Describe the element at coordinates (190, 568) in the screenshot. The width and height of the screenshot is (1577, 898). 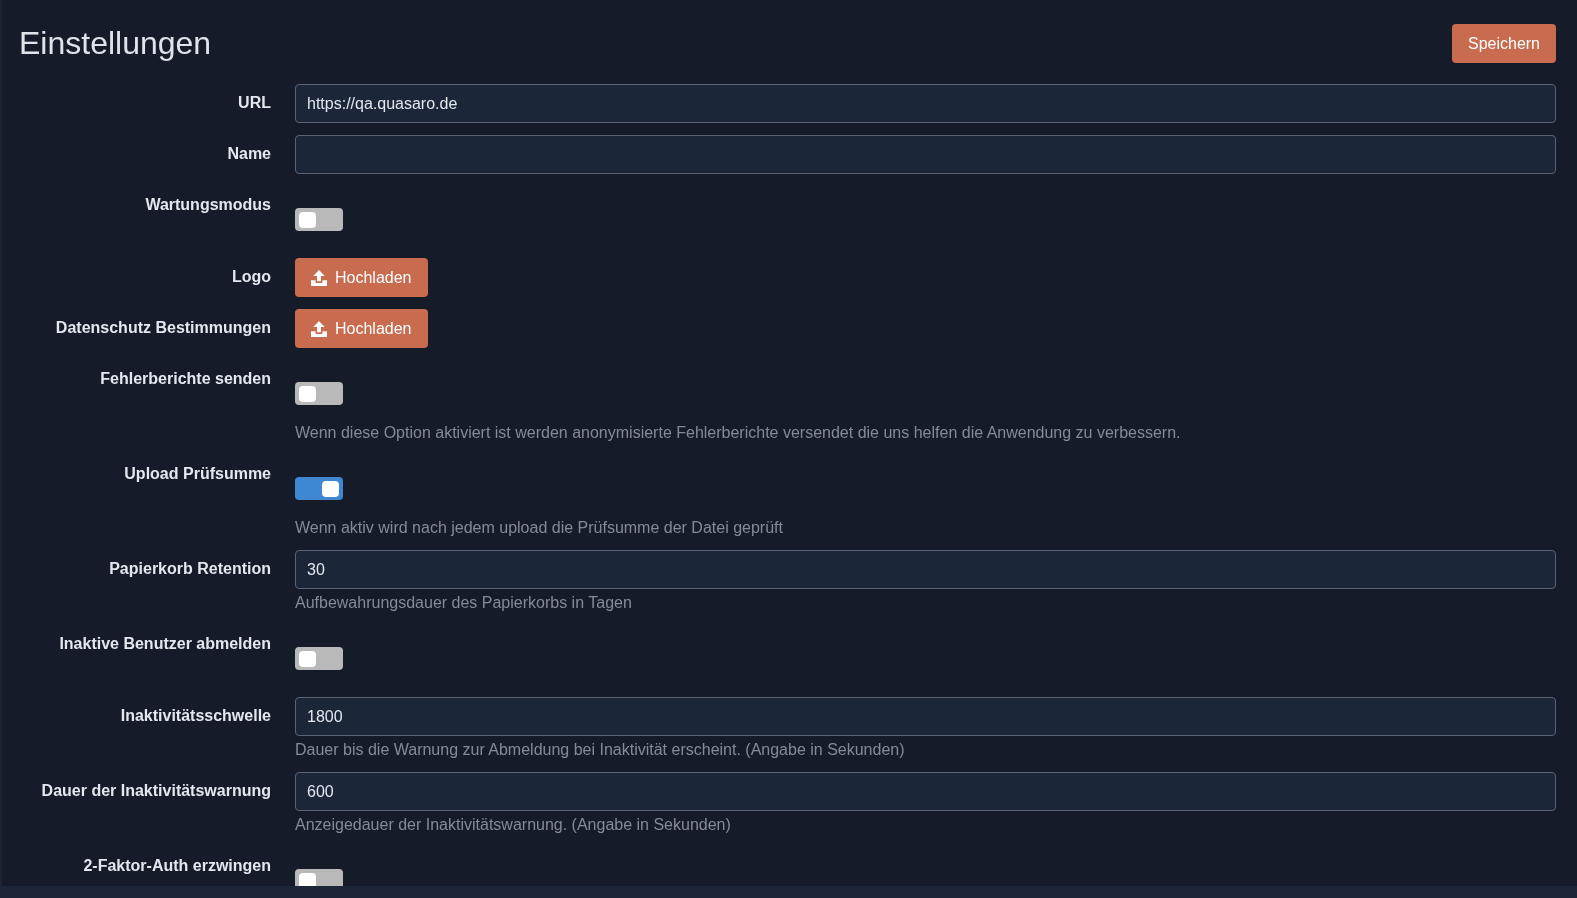
I see `field-label: Papierkorb Retention` at that location.